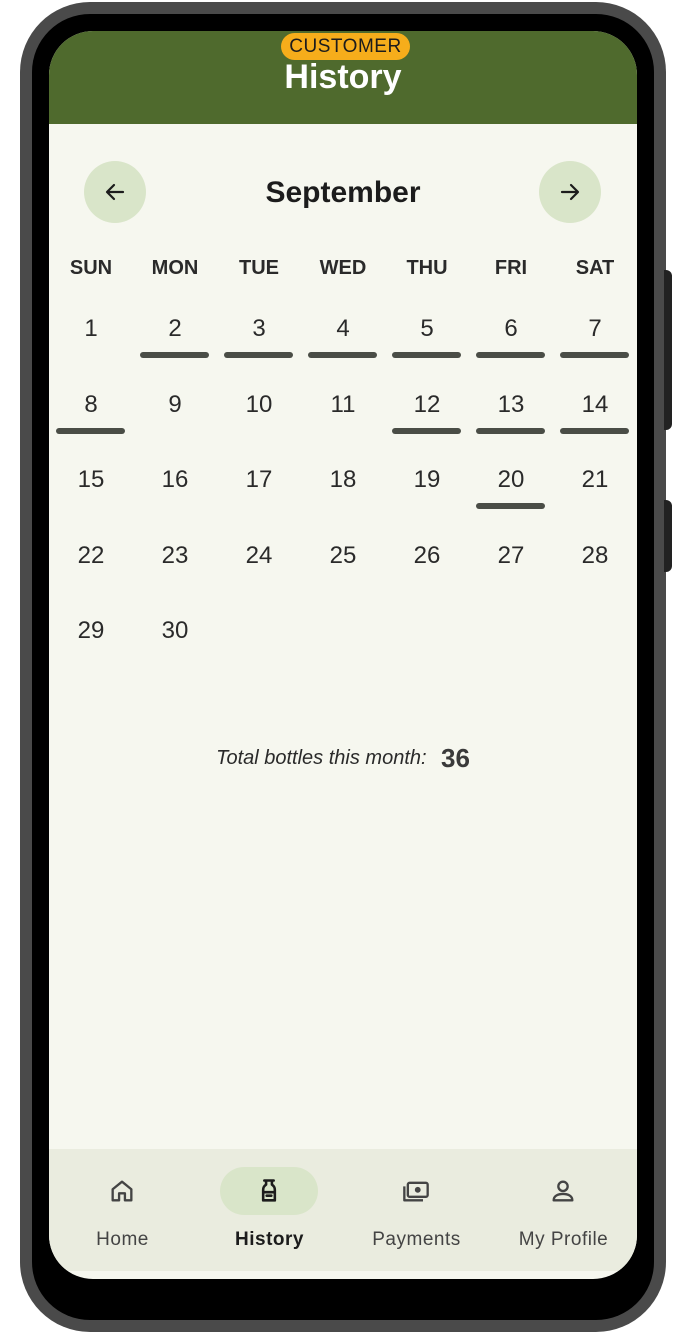 The width and height of the screenshot is (683, 1334). What do you see at coordinates (122, 1210) in the screenshot?
I see `nav-home: Home` at bounding box center [122, 1210].